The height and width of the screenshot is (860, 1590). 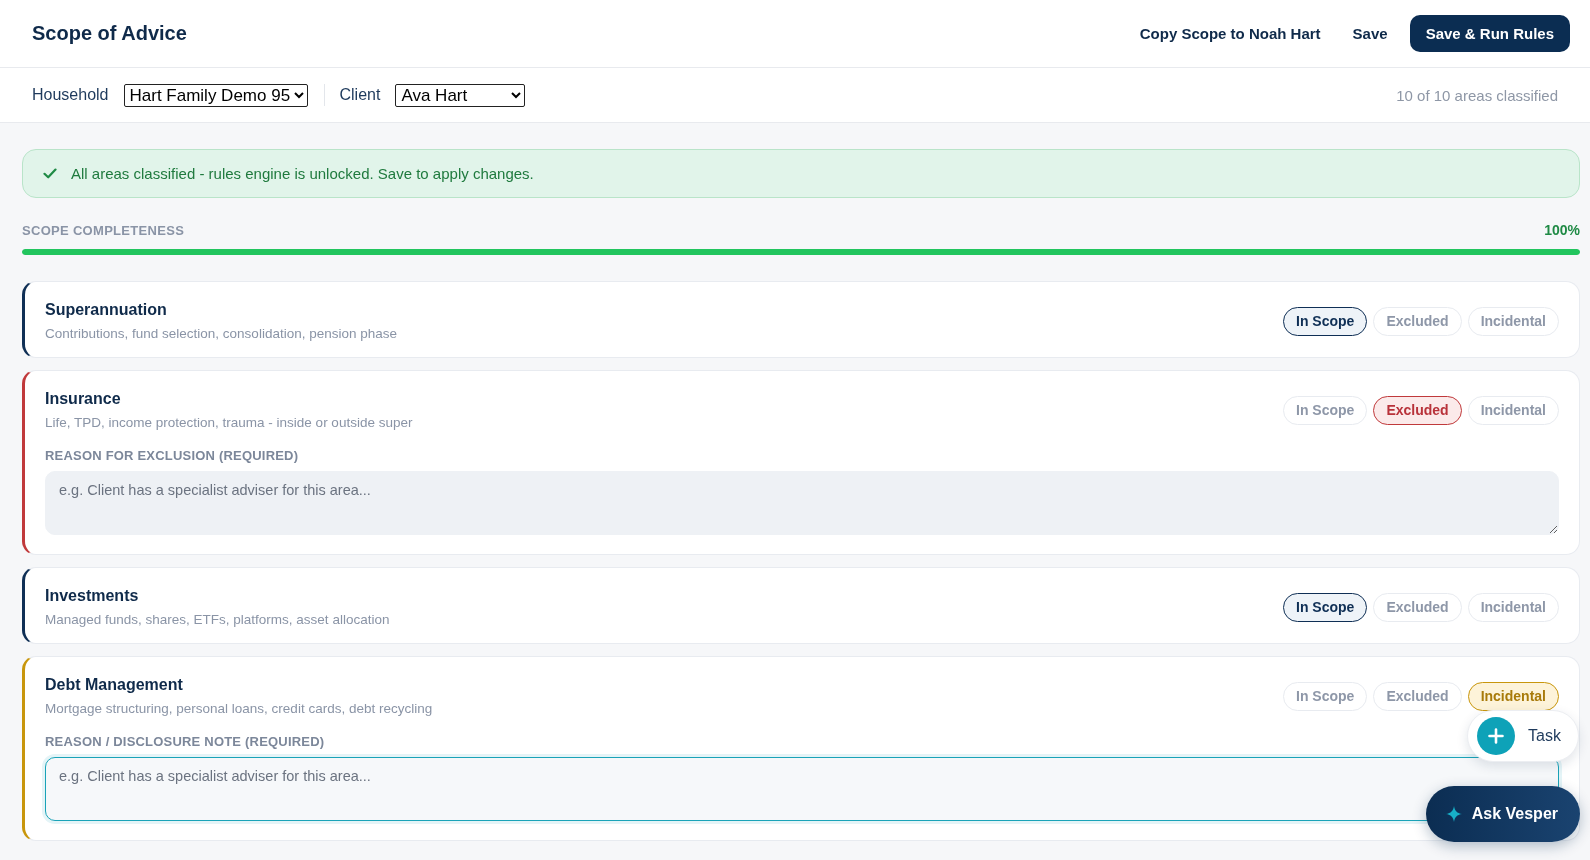 What do you see at coordinates (221, 333) in the screenshot?
I see `area-description: Contributions, fund selection, consolidation, pension phase` at bounding box center [221, 333].